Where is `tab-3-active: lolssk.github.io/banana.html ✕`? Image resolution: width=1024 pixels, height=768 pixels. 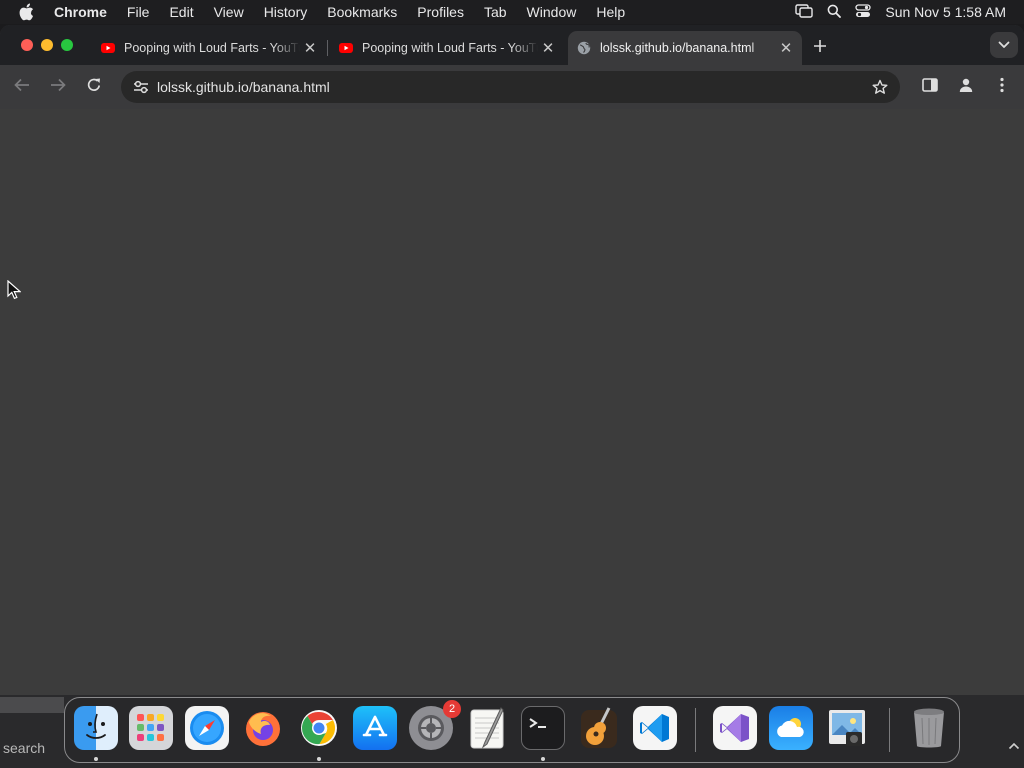 tab-3-active: lolssk.github.io/banana.html ✕ is located at coordinates (685, 48).